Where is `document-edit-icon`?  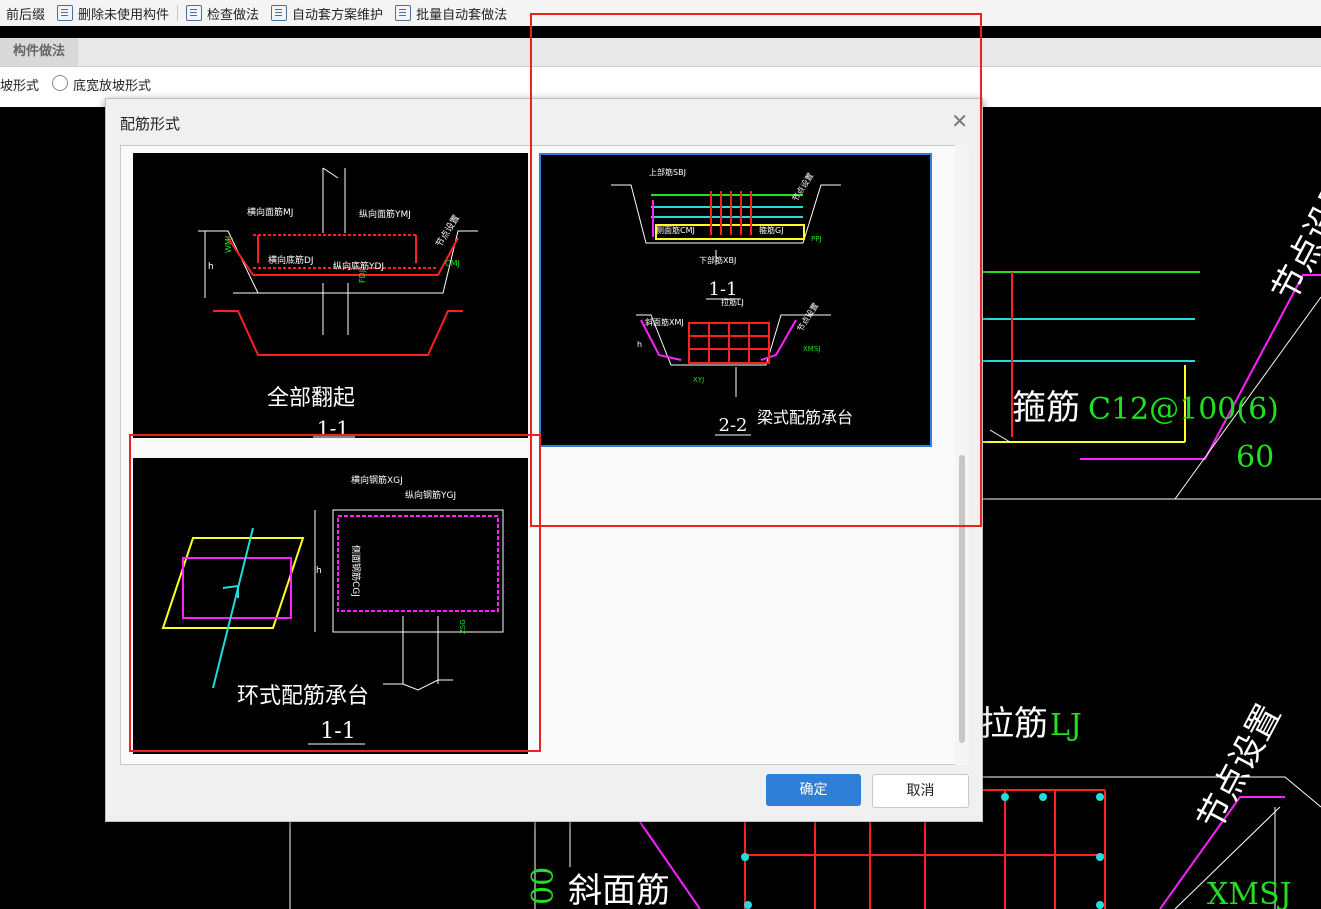
document-edit-icon is located at coordinates (279, 13).